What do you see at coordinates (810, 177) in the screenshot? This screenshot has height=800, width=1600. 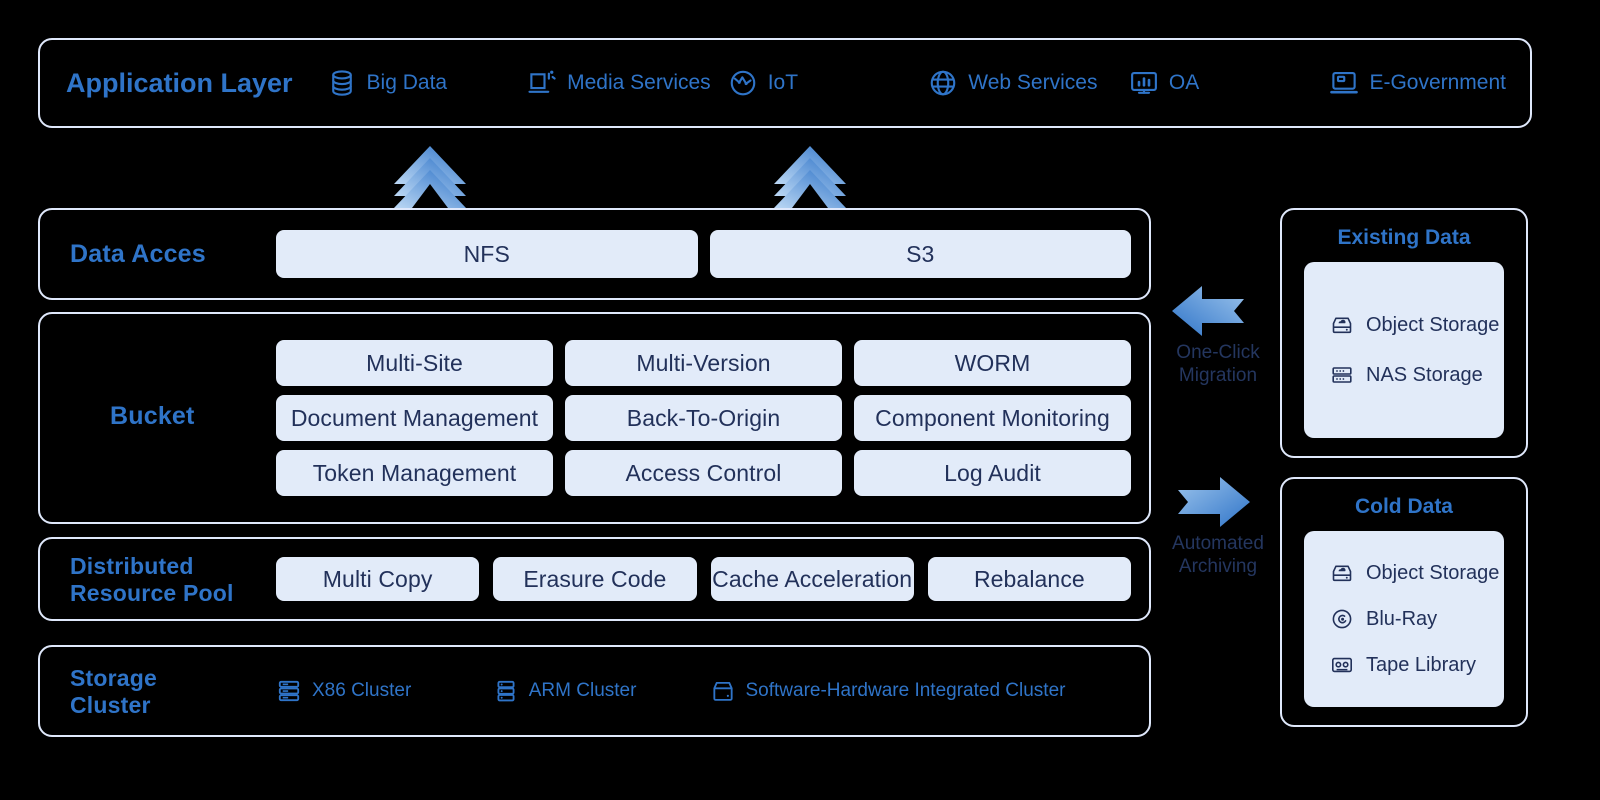 I see `up-arrow-s3` at bounding box center [810, 177].